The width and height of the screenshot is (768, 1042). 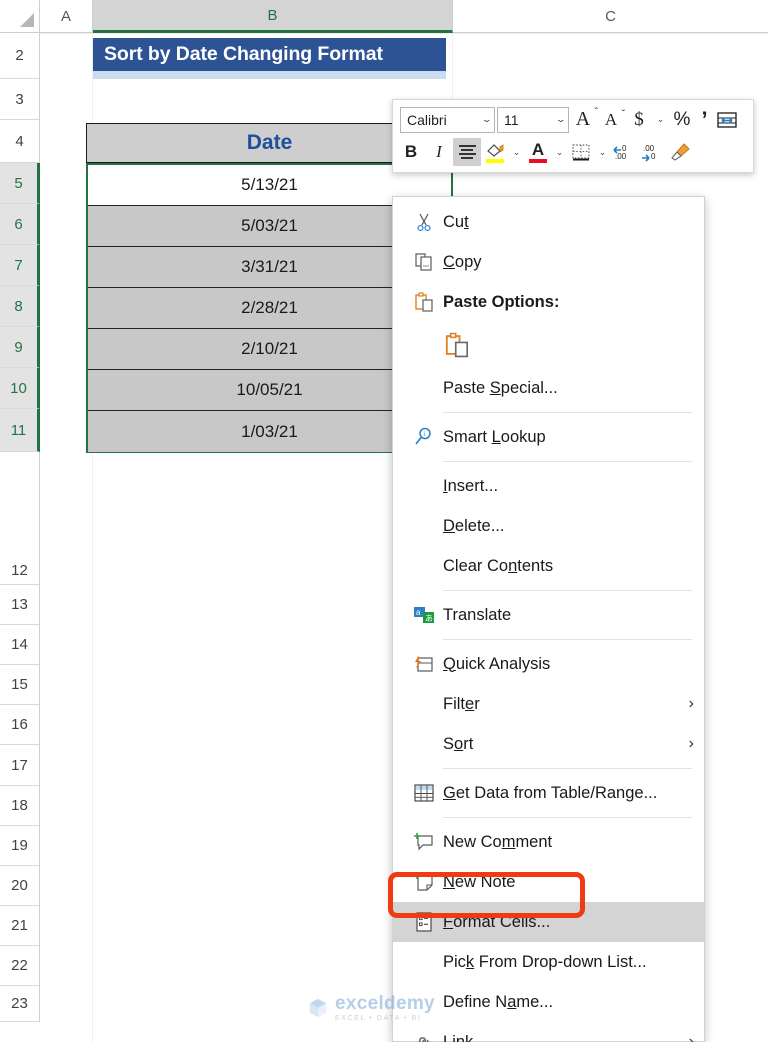 What do you see at coordinates (424, 615) in the screenshot?
I see `translate-icon: aあ` at bounding box center [424, 615].